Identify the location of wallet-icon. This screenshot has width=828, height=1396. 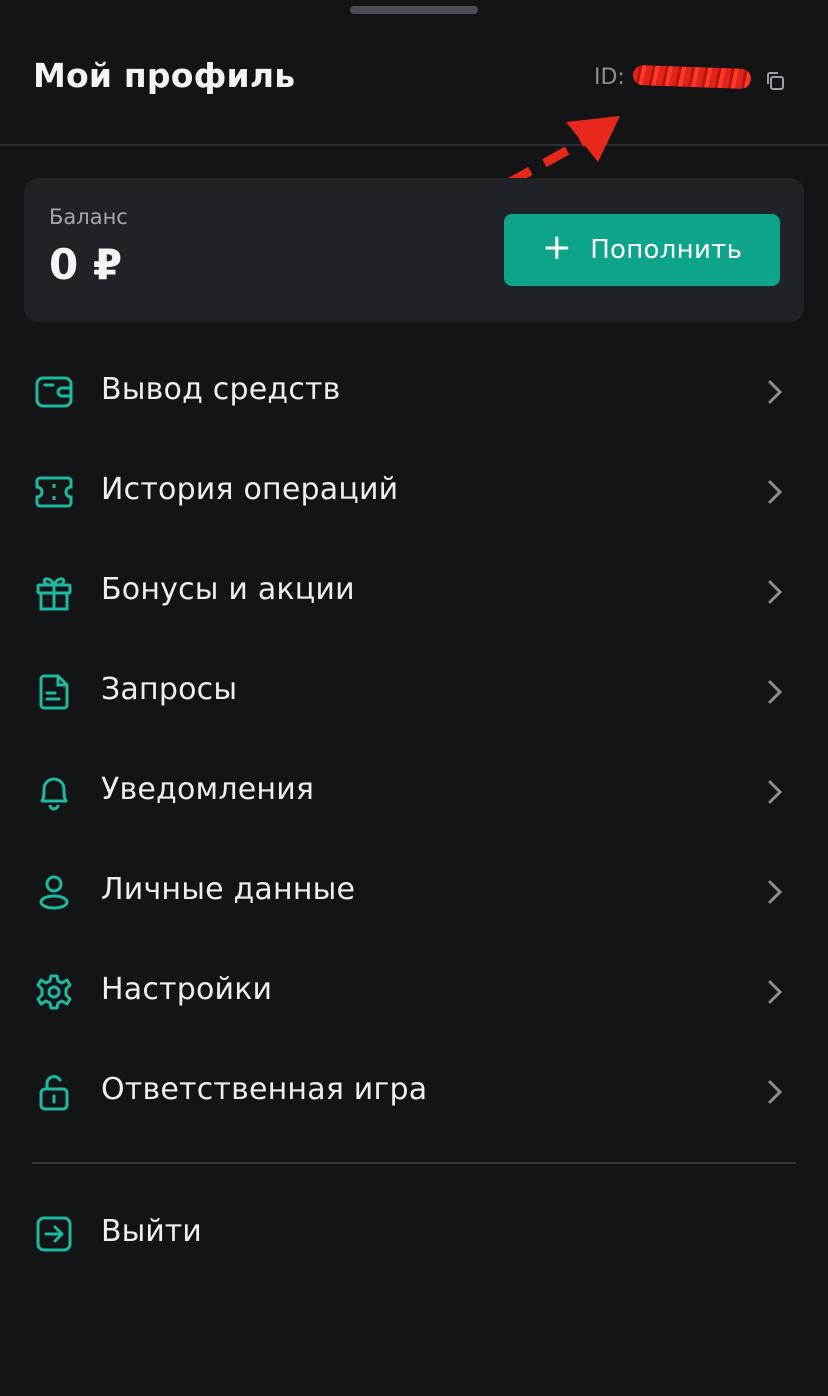
(54, 392).